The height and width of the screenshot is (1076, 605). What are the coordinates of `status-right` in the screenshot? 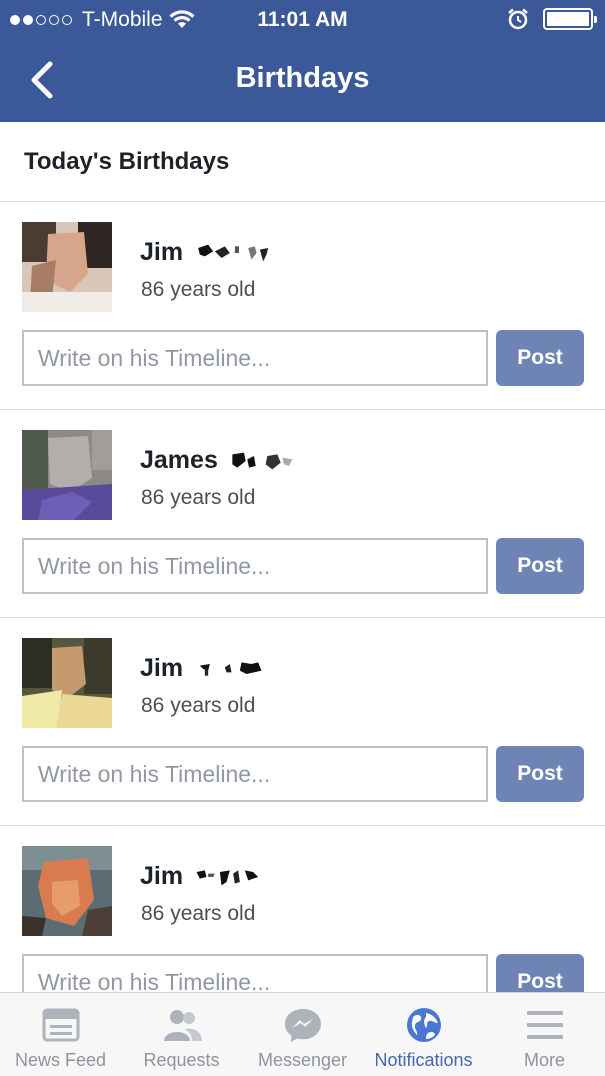 It's located at (552, 19).